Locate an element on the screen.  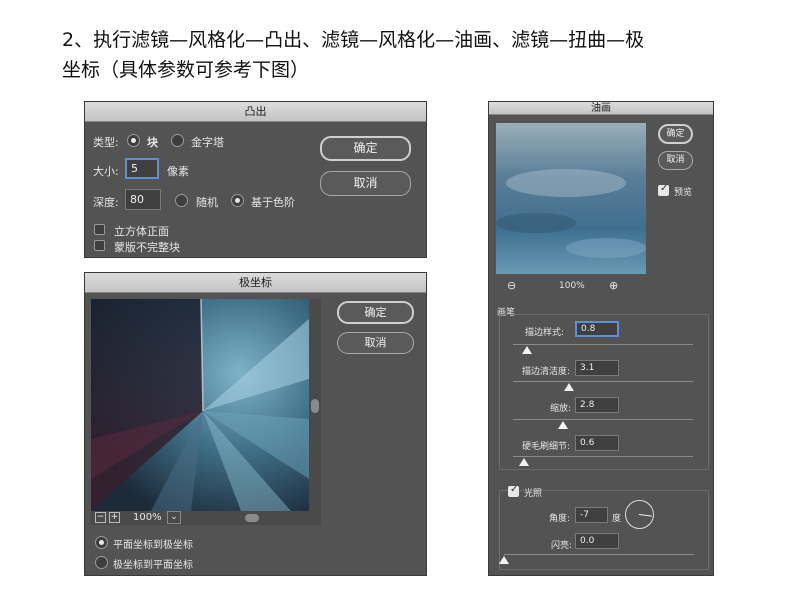
oil-zoom-in-icon: ⊕ is located at coordinates (613, 285).